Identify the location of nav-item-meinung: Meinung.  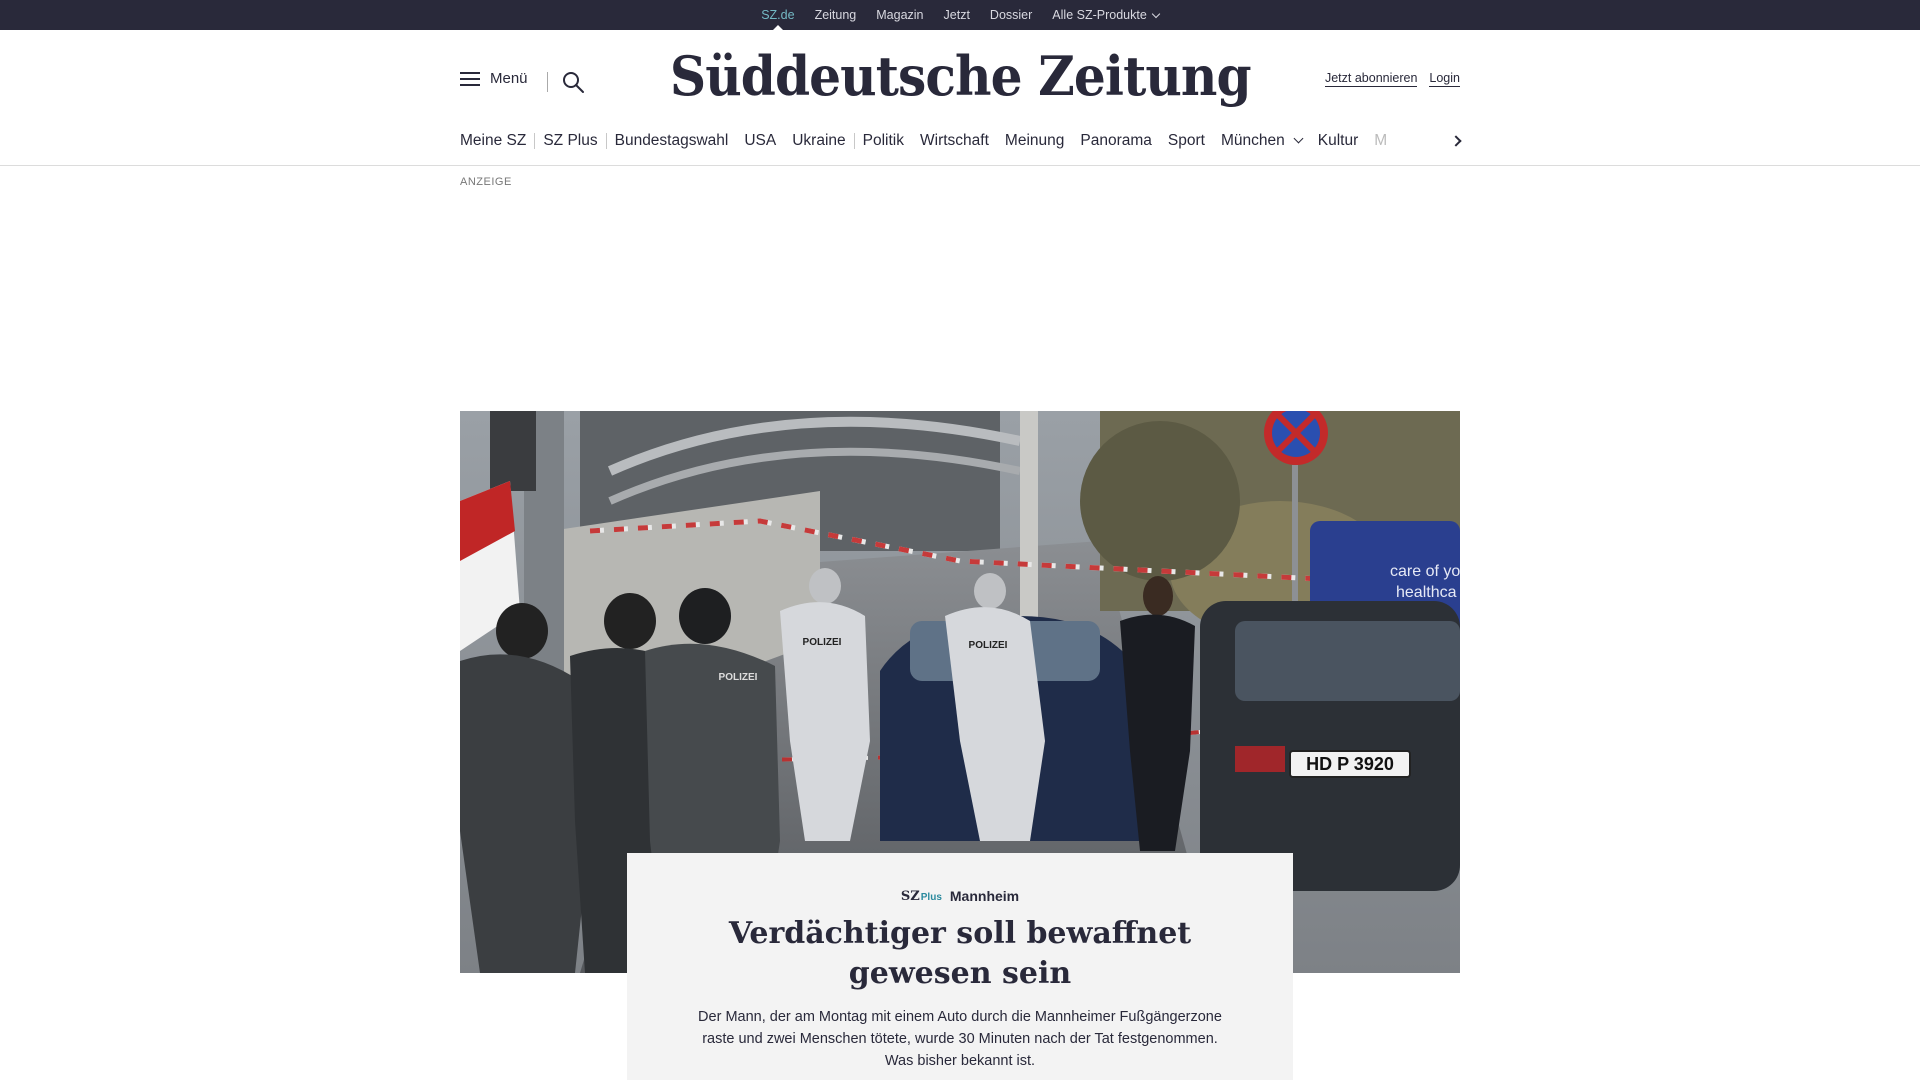
(1034, 141).